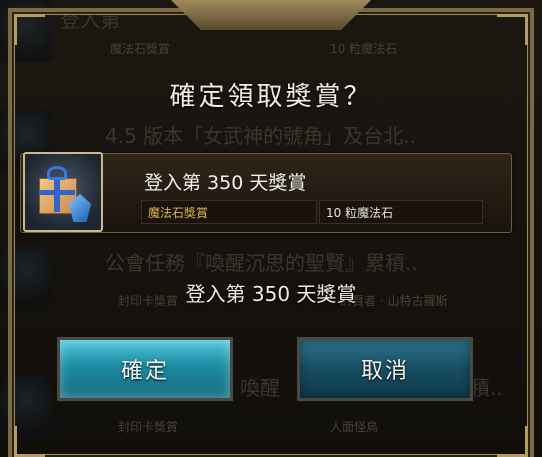 The height and width of the screenshot is (457, 542). What do you see at coordinates (229, 212) in the screenshot?
I see `reward-type-label: 魔法石獎賞` at bounding box center [229, 212].